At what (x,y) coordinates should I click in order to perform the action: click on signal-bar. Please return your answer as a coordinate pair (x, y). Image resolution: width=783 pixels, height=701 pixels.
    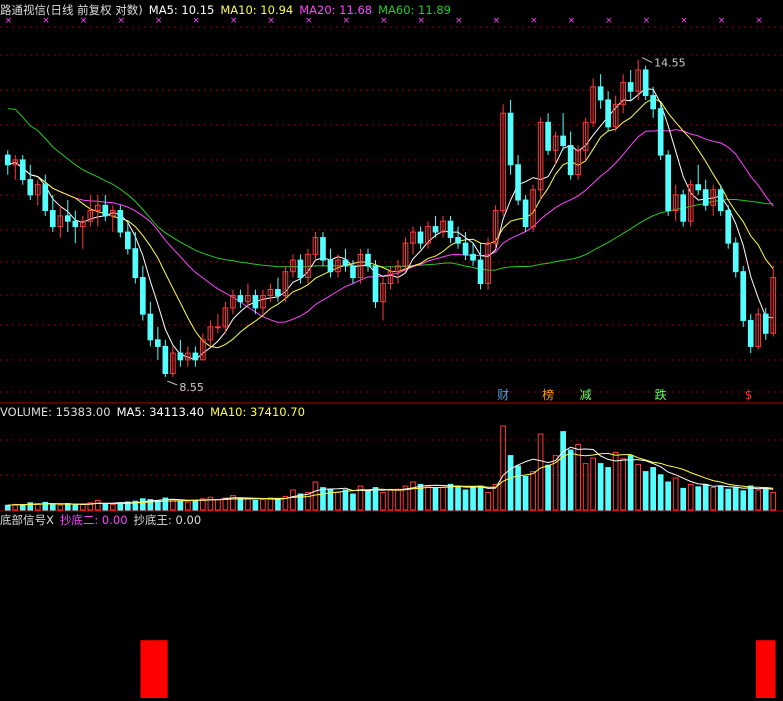
    Looking at the image, I should click on (765, 669).